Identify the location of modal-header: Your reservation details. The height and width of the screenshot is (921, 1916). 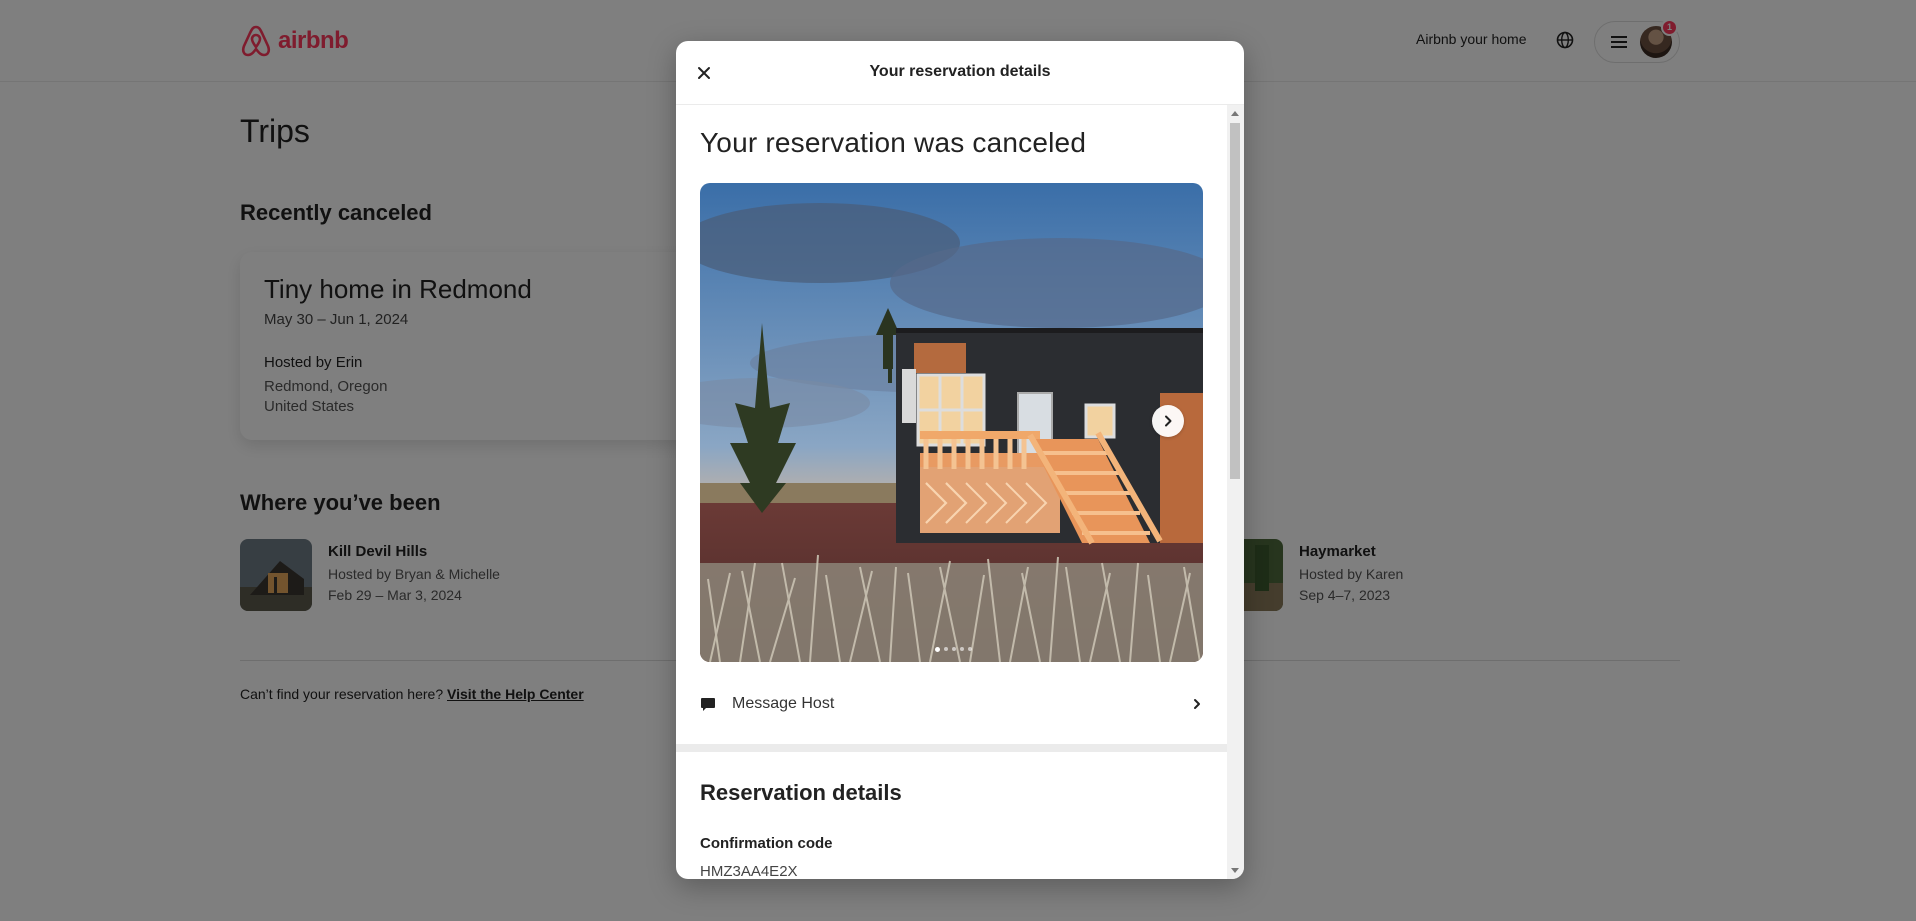
(960, 73).